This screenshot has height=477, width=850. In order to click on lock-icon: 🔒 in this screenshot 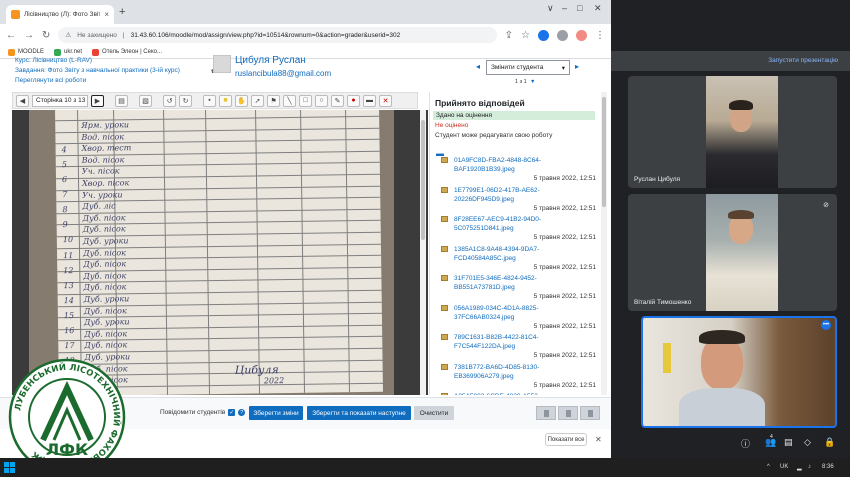, I will do `click(829, 442)`.